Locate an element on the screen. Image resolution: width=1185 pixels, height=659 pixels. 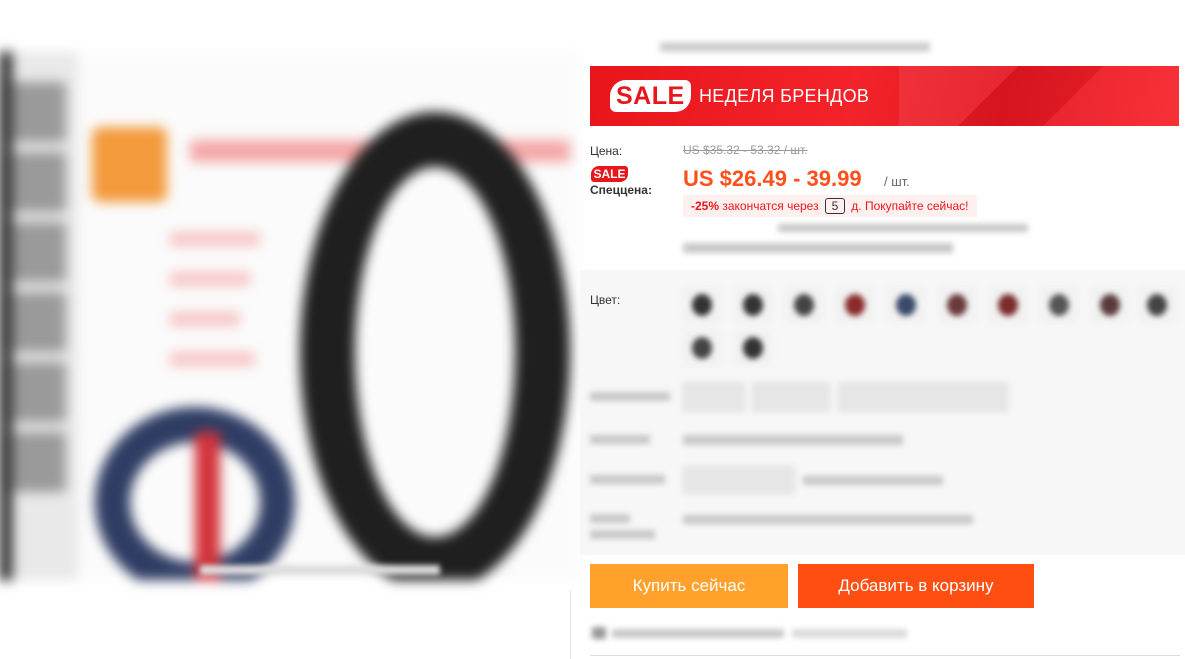
days-left: 5 is located at coordinates (834, 206).